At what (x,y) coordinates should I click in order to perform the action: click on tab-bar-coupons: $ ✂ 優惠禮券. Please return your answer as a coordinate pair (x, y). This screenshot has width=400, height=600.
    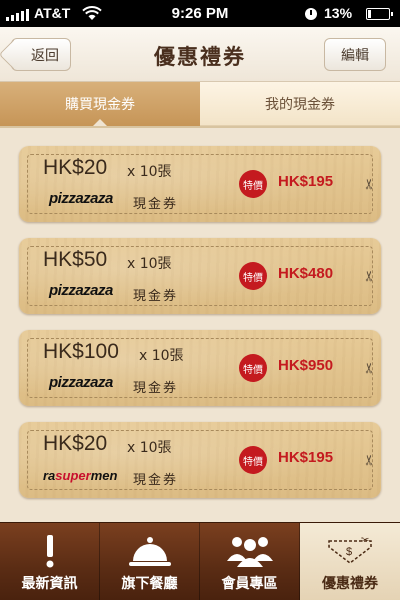
    Looking at the image, I should click on (350, 561).